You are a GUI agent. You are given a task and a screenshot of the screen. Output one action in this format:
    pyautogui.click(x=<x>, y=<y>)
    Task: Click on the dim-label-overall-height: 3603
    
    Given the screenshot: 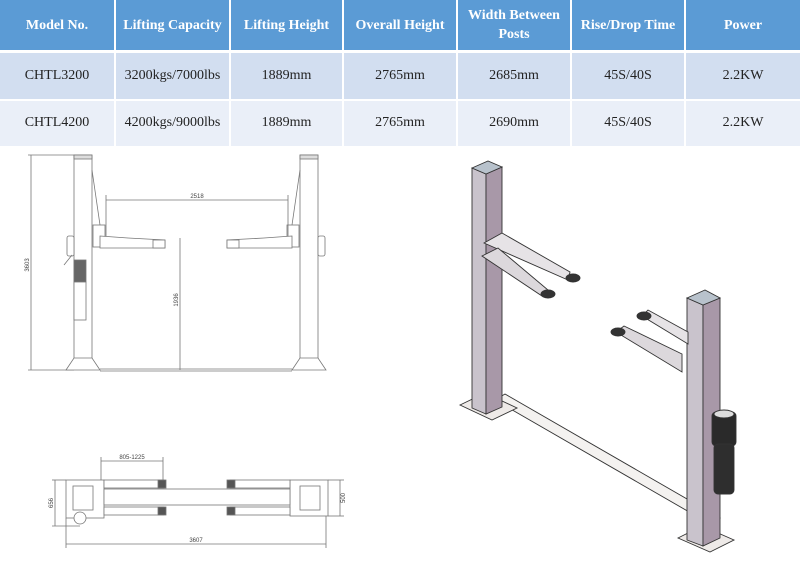 What is the action you would take?
    pyautogui.click(x=28, y=265)
    